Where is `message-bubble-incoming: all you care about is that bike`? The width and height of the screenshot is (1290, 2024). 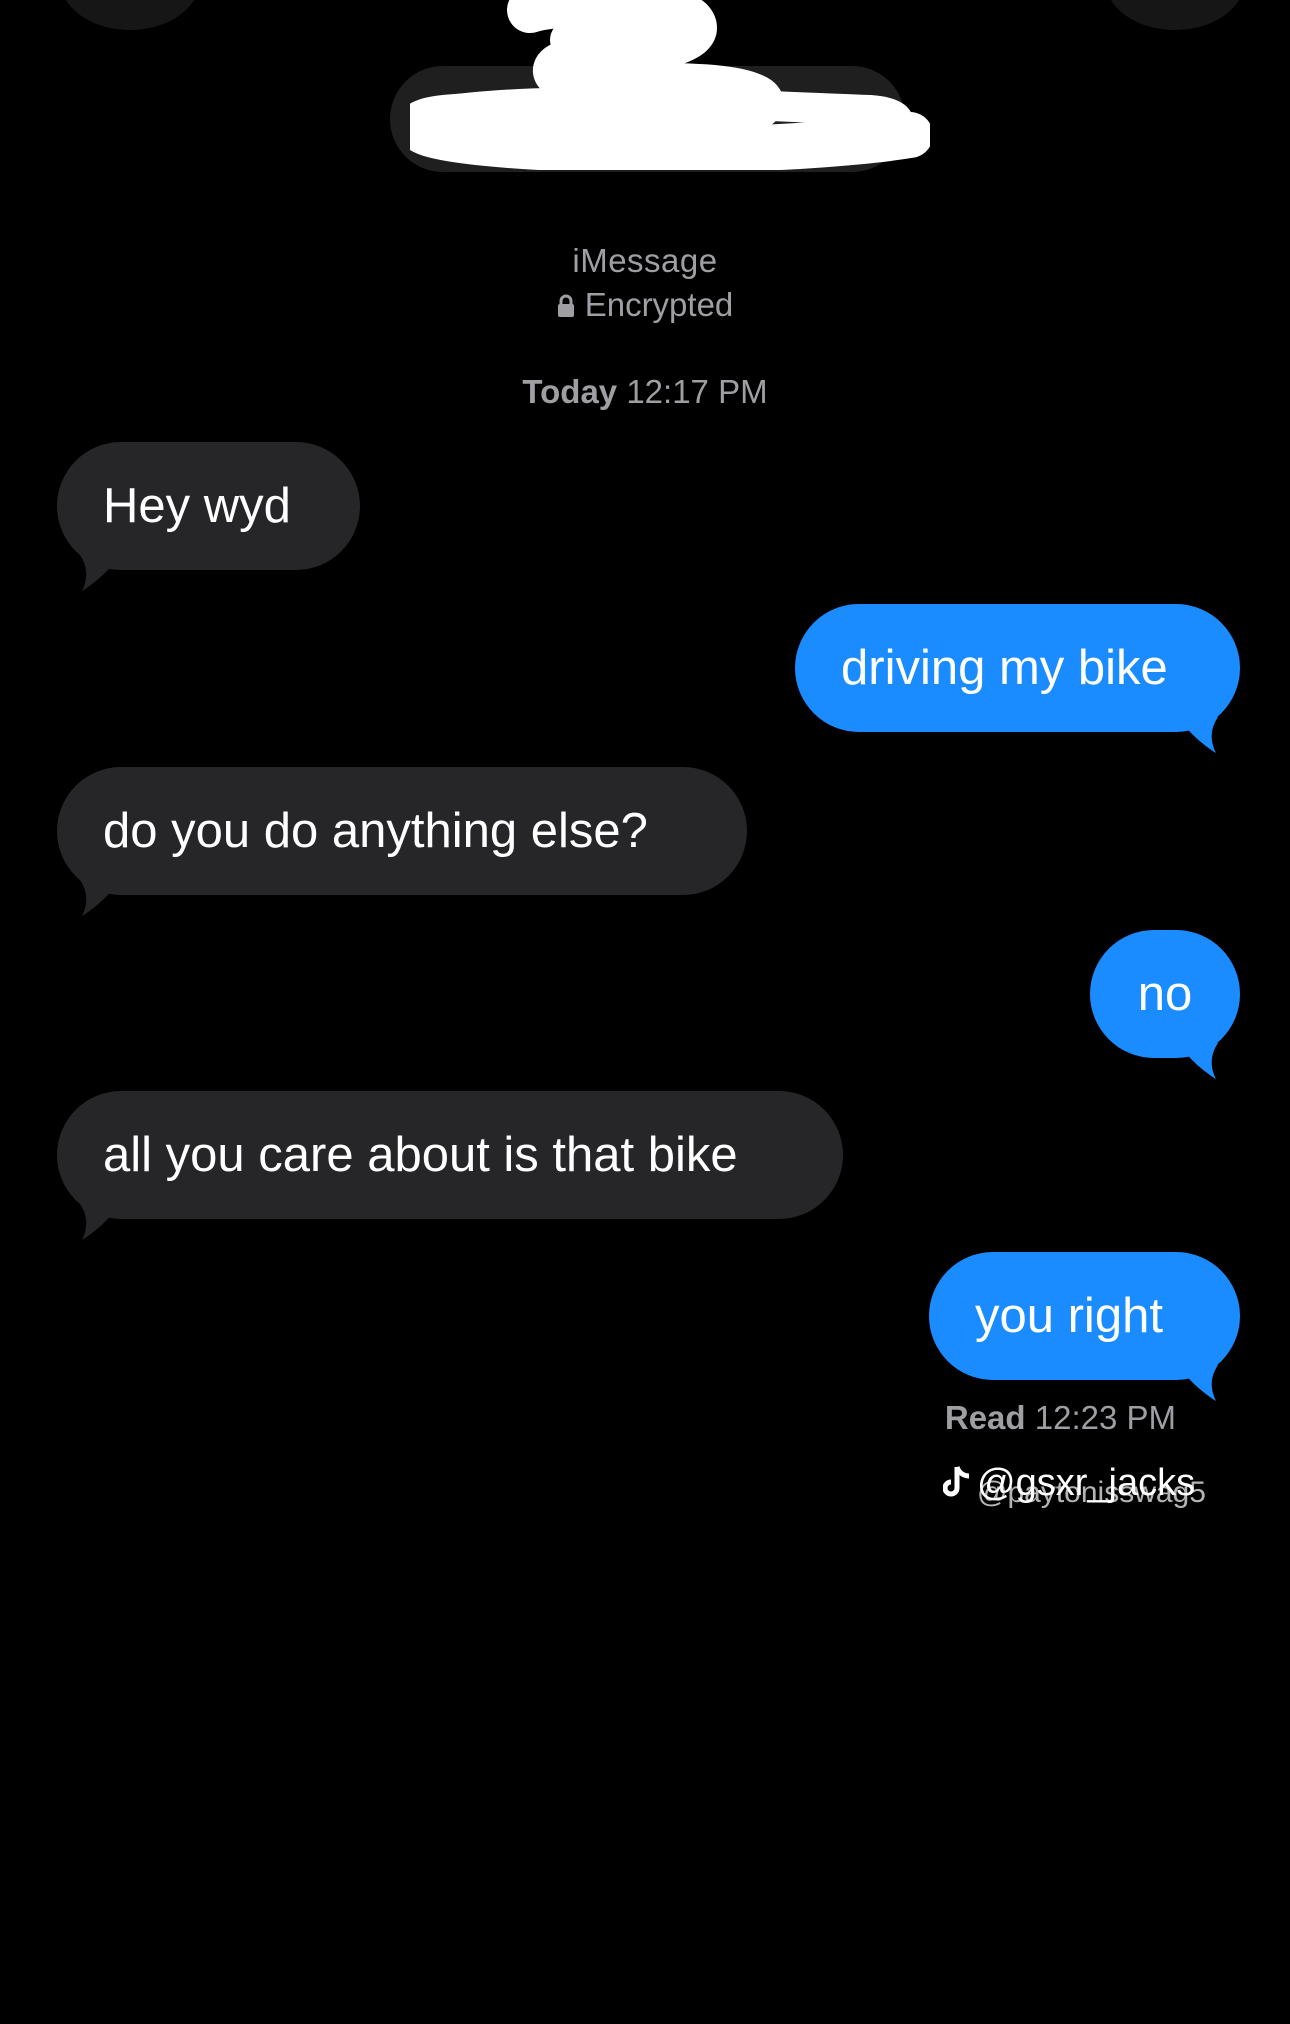
message-bubble-incoming: all you care about is that bike is located at coordinates (450, 1155).